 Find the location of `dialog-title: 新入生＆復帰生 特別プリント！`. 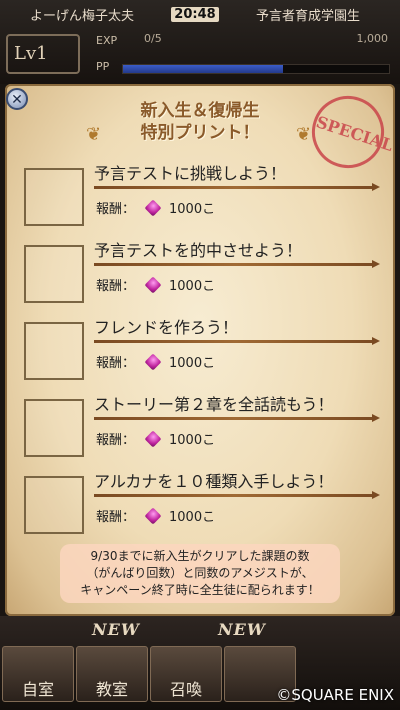

dialog-title: 新入生＆復帰生 特別プリント！ is located at coordinates (200, 122).